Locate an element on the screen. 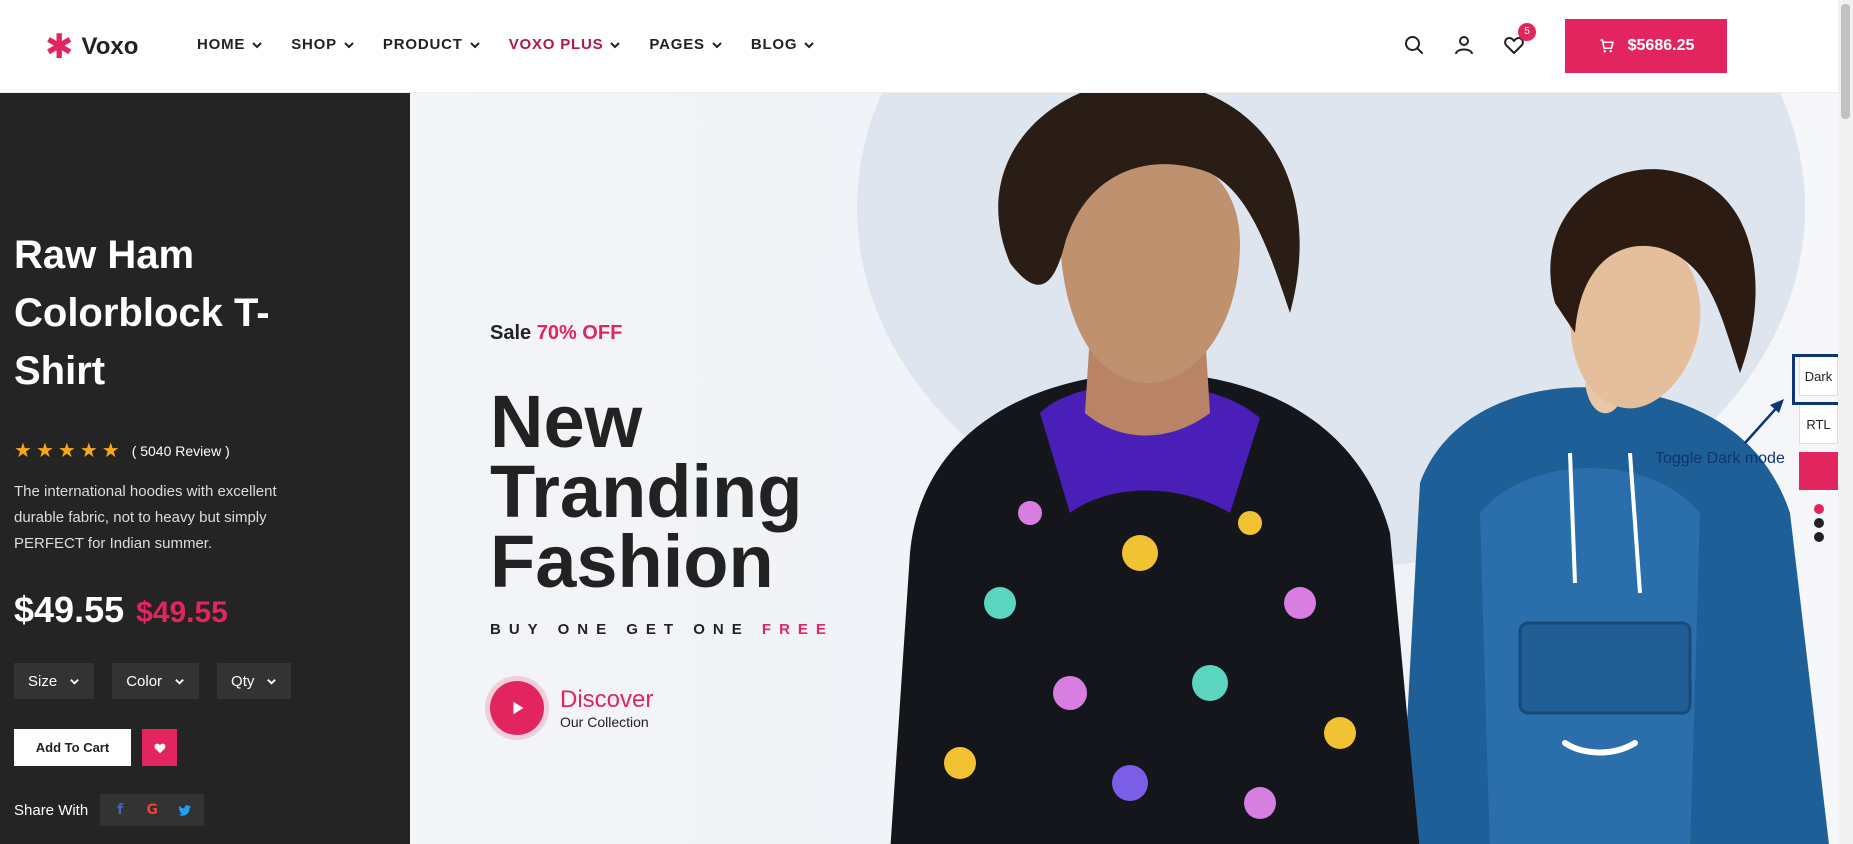 This screenshot has height=844, width=1853. nav-item-voxo-plus: VOXO PLUS is located at coordinates (565, 44).